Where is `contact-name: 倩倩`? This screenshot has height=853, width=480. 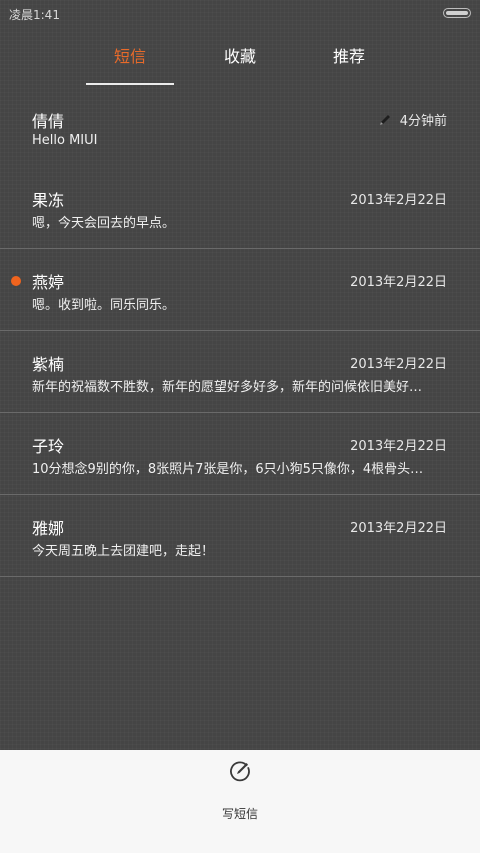 contact-name: 倩倩 is located at coordinates (48, 121).